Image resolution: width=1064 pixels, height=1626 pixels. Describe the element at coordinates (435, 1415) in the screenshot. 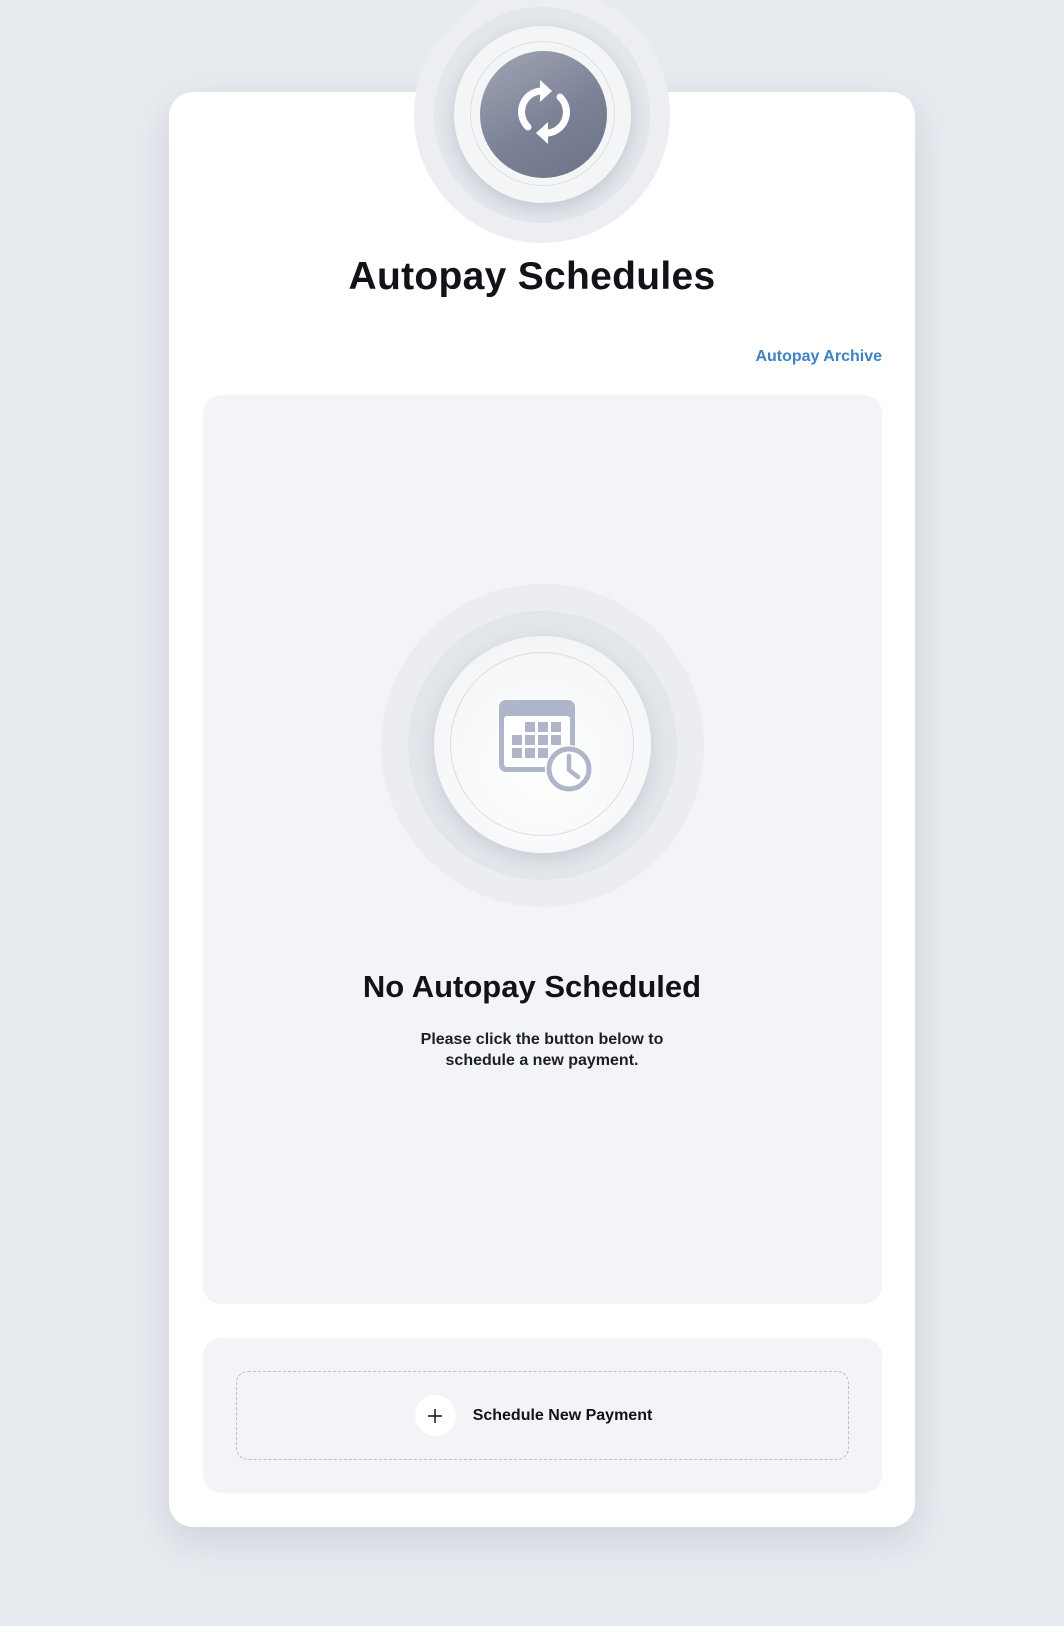

I see `plus-icon` at that location.